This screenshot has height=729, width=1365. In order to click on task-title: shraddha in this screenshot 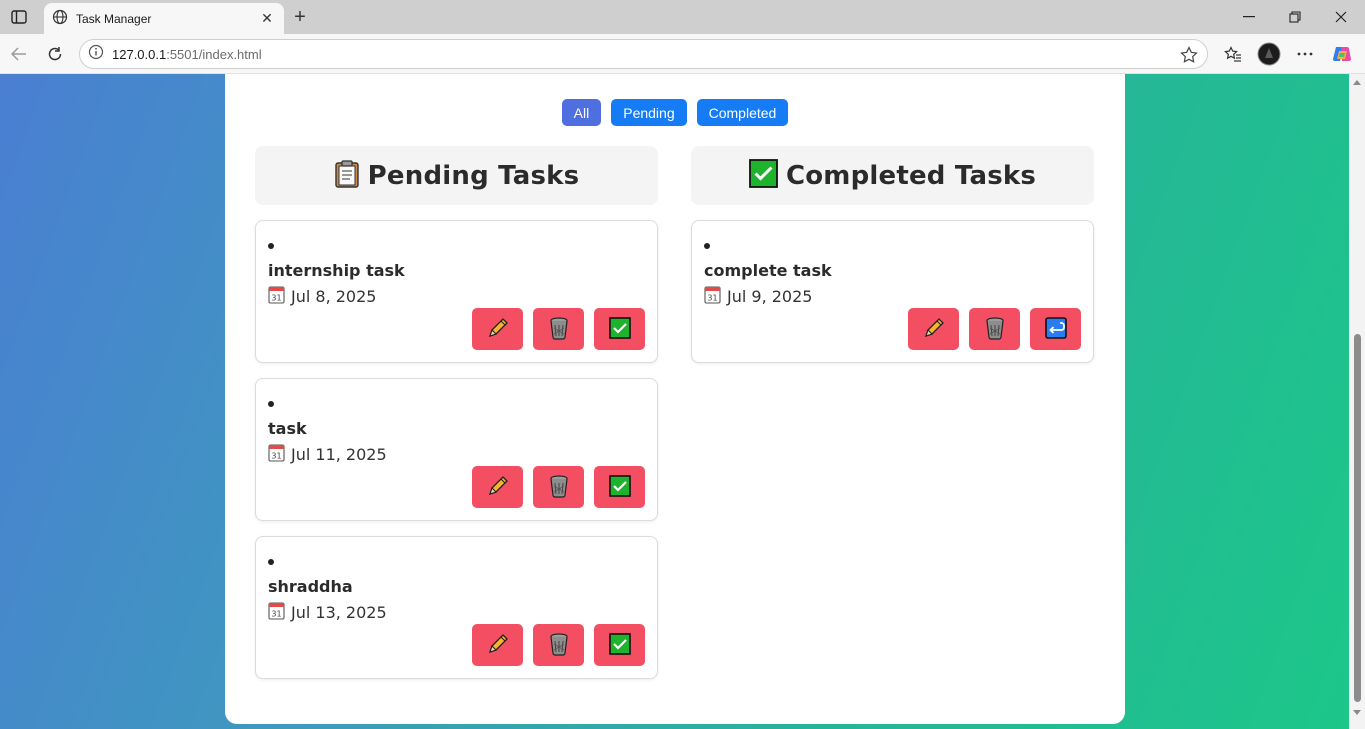, I will do `click(310, 586)`.